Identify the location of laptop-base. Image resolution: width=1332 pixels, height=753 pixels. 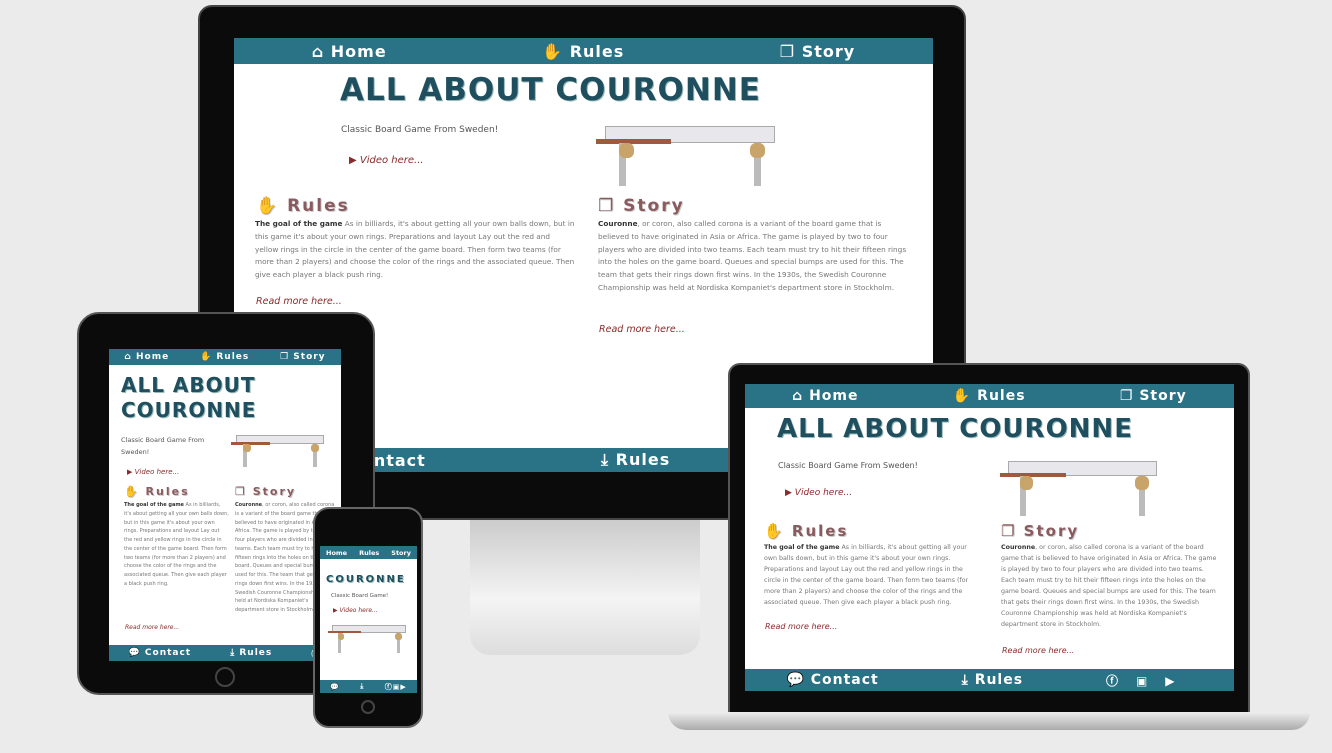
(989, 721).